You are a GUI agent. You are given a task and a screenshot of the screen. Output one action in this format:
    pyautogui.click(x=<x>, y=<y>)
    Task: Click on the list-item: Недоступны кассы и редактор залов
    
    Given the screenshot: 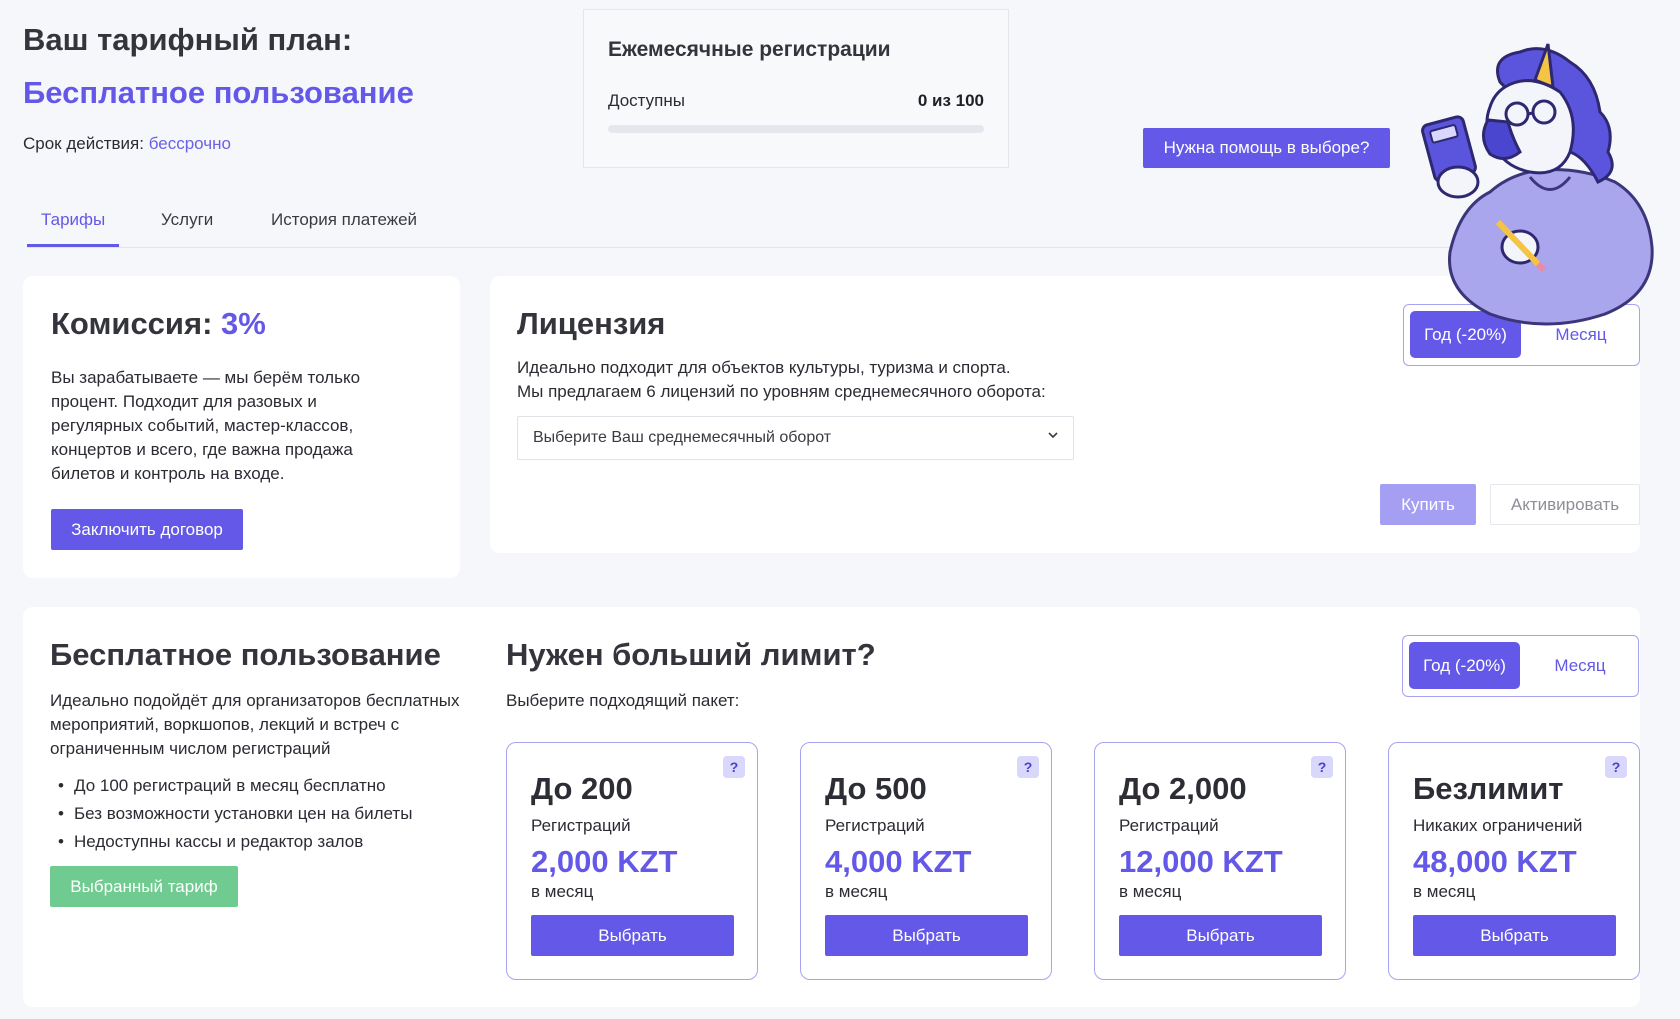 What is the action you would take?
    pyautogui.click(x=231, y=842)
    